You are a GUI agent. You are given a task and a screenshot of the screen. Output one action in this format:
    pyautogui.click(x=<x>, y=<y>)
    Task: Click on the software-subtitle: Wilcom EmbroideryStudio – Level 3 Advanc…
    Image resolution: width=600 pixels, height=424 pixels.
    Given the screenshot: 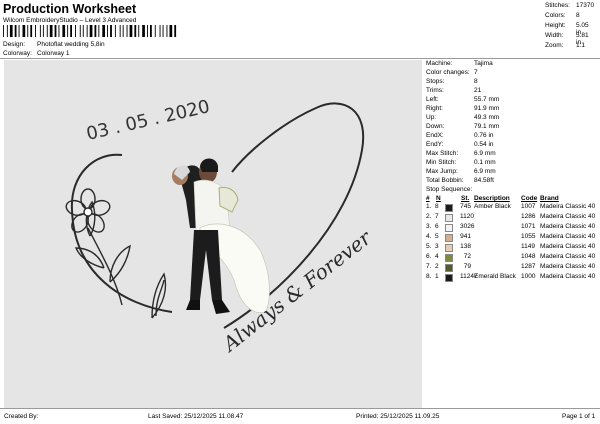 What is the action you would take?
    pyautogui.click(x=70, y=20)
    